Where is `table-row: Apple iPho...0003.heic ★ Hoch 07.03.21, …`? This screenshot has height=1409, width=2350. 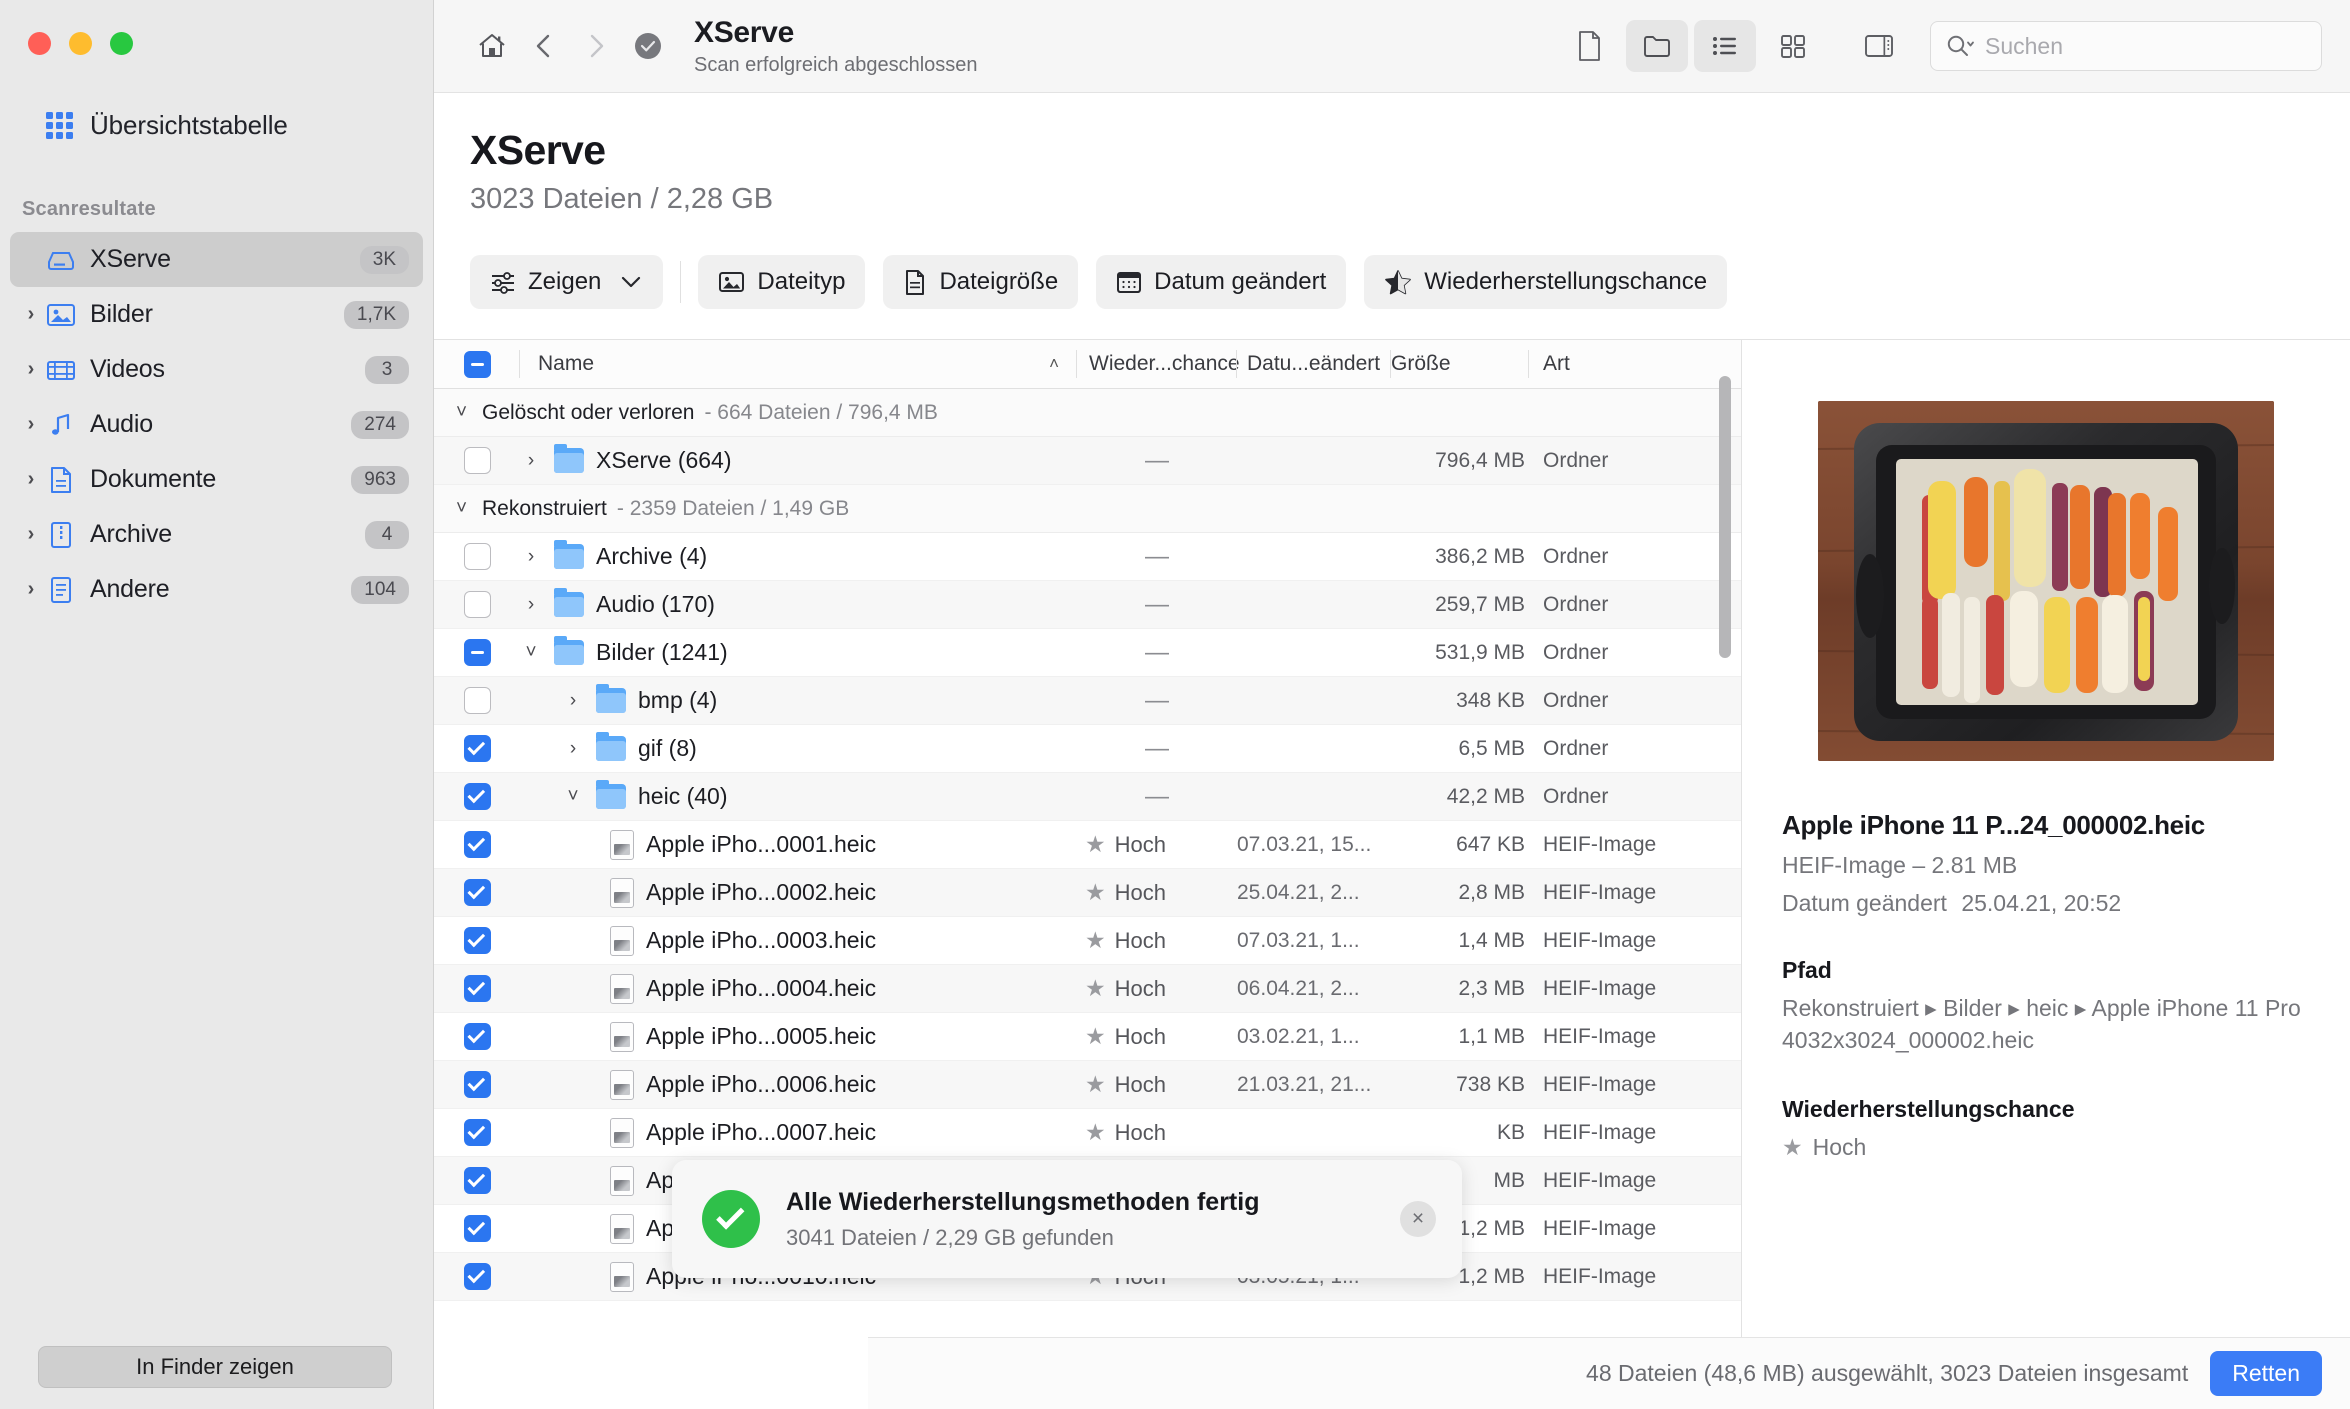
table-row: Apple iPho...0003.heic ★ Hoch 07.03.21, … is located at coordinates (1087, 941).